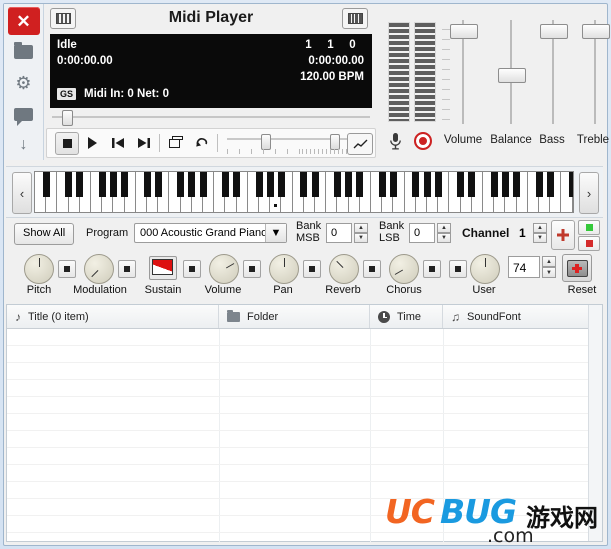 The height and width of the screenshot is (549, 611). What do you see at coordinates (444, 238) in the screenshot?
I see `bank-lsb-down: ▼` at bounding box center [444, 238].